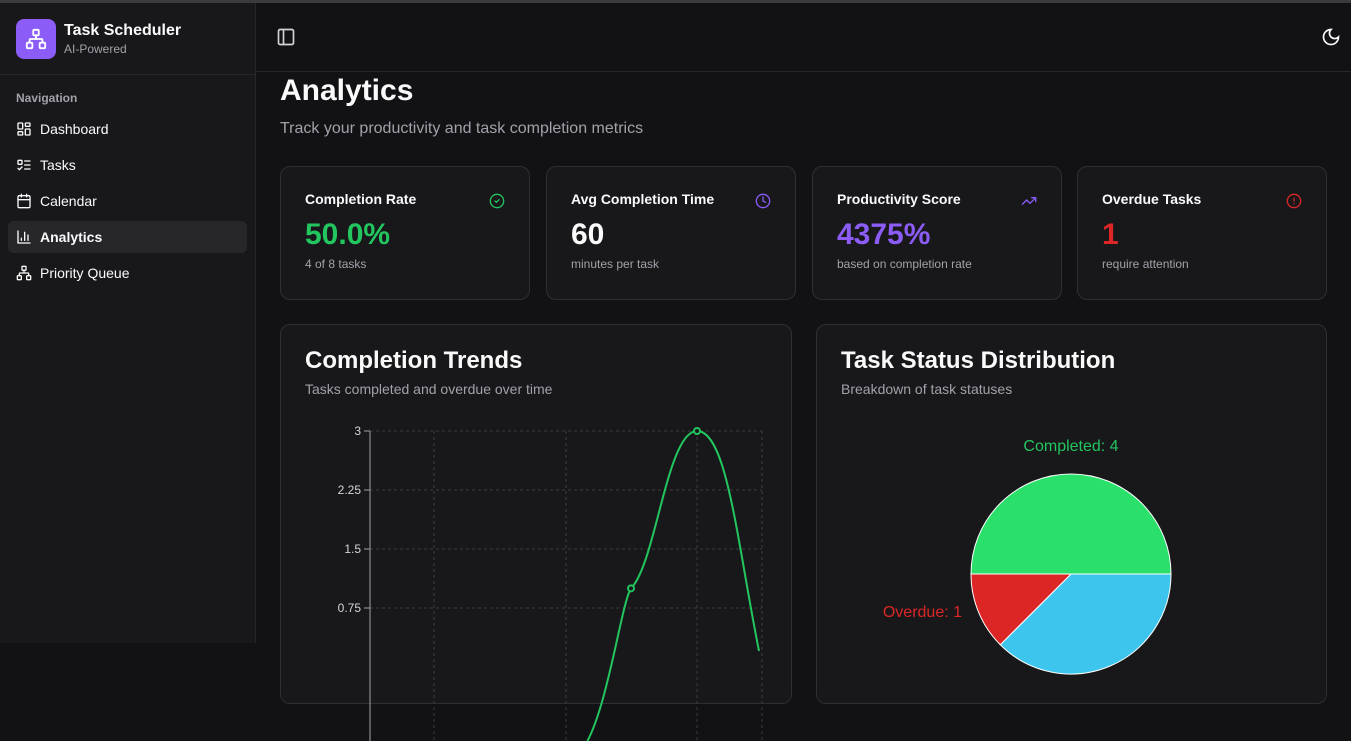 The image size is (1351, 741). What do you see at coordinates (899, 199) in the screenshot?
I see `stat-label: Productivity Score` at bounding box center [899, 199].